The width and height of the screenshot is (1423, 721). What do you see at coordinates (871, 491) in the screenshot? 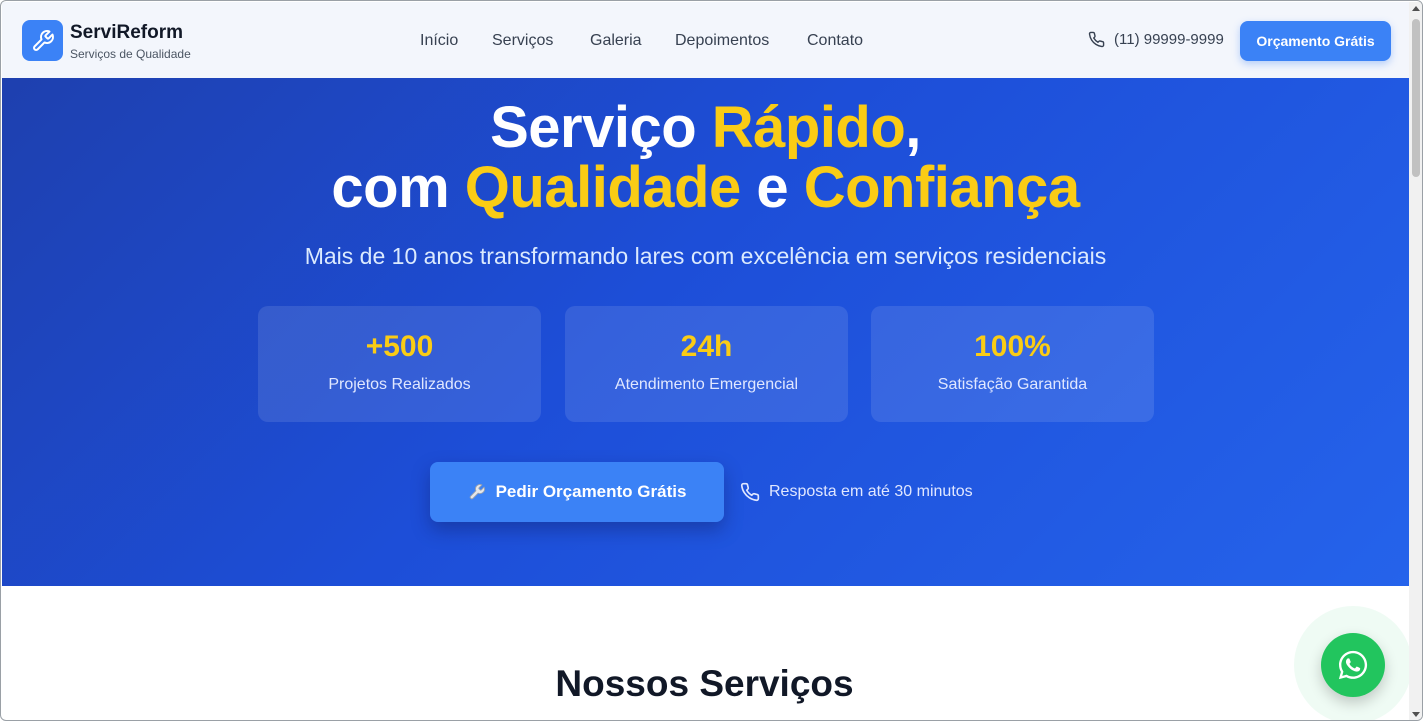
I see `response-time-text: Resposta em até 30 minutos` at bounding box center [871, 491].